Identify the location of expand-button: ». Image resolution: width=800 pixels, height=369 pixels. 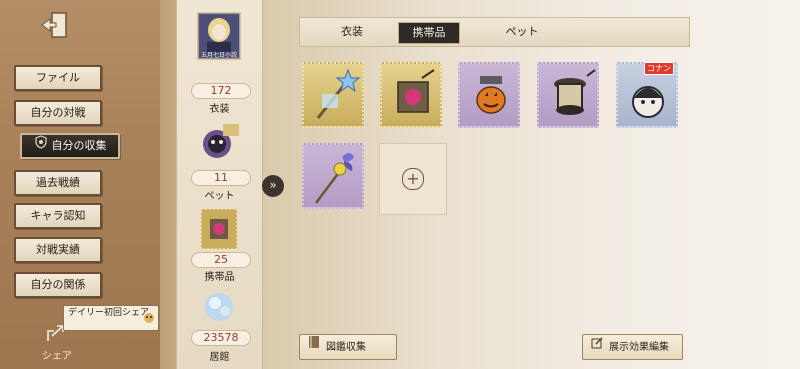
(273, 186).